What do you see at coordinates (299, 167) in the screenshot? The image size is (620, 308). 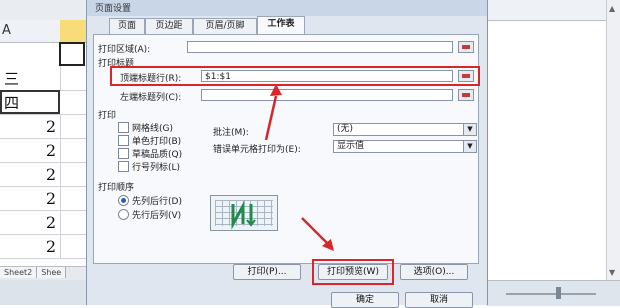 I see `annotation-arrows` at bounding box center [299, 167].